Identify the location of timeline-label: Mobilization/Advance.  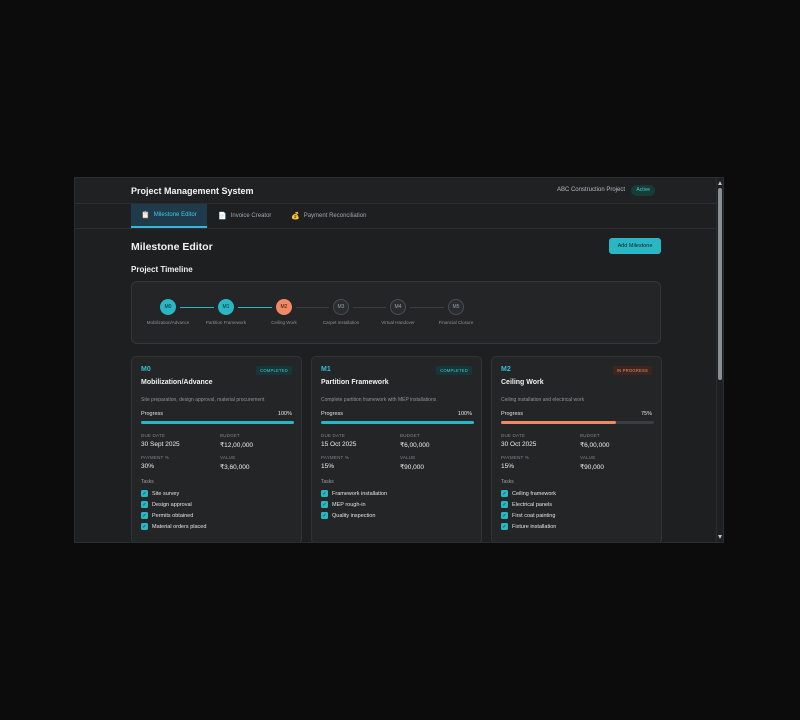
(168, 322).